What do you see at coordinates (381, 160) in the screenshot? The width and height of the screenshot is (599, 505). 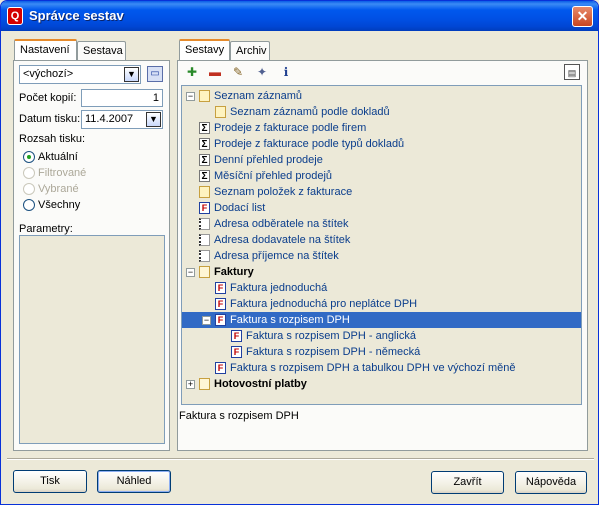 I see `tree-item: Σ Denní přehled prodeje` at bounding box center [381, 160].